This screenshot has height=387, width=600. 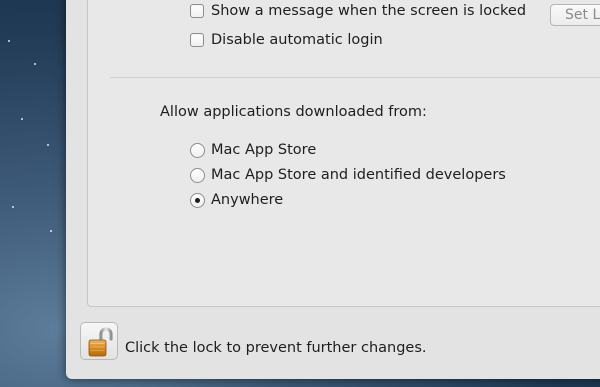 I want to click on lock-button, so click(x=99, y=341).